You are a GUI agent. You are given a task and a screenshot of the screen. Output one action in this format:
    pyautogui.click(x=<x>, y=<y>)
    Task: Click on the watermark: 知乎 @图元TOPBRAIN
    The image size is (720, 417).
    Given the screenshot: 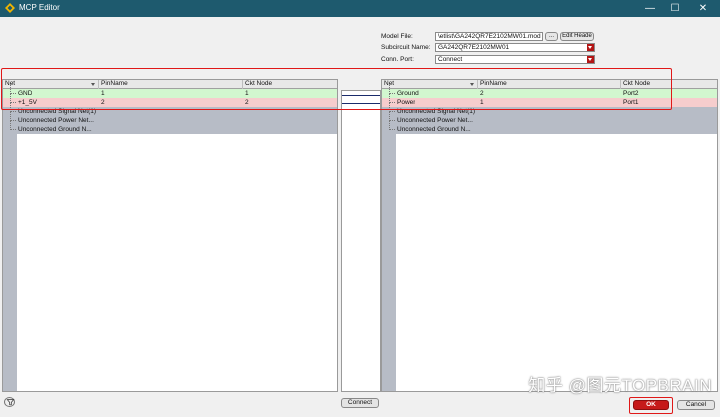 What is the action you would take?
    pyautogui.click(x=620, y=385)
    